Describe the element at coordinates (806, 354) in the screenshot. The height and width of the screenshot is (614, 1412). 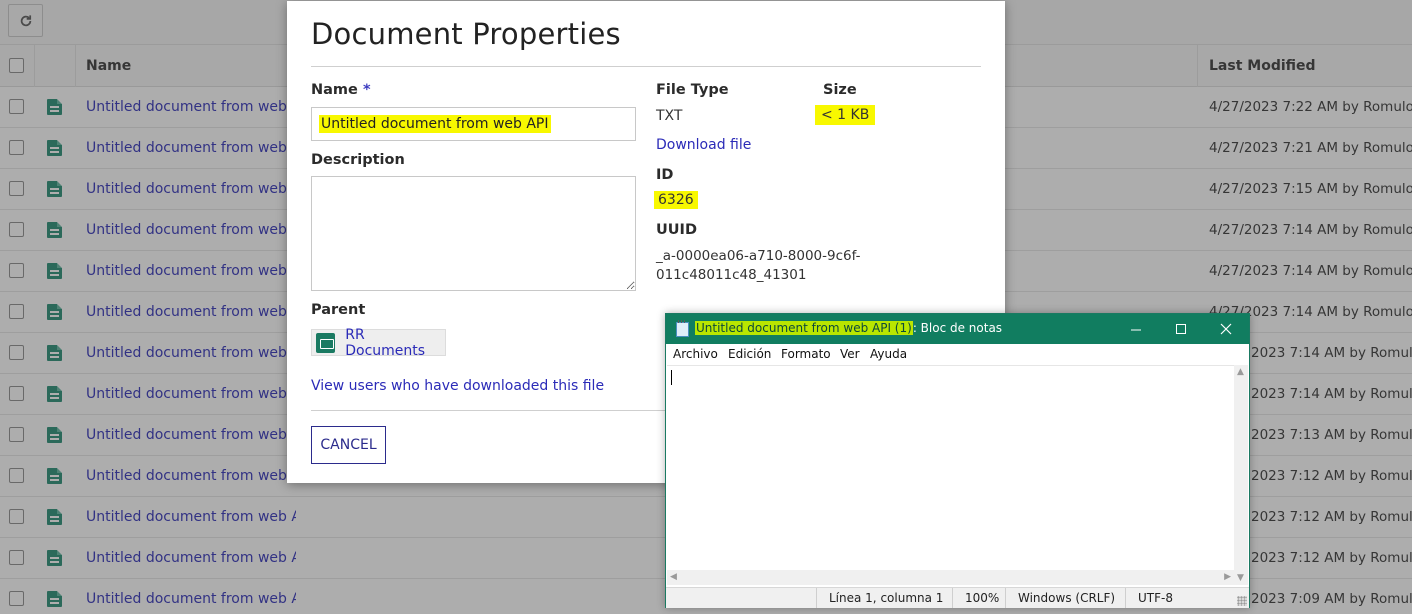
I see `menu-formato: Formato` at that location.